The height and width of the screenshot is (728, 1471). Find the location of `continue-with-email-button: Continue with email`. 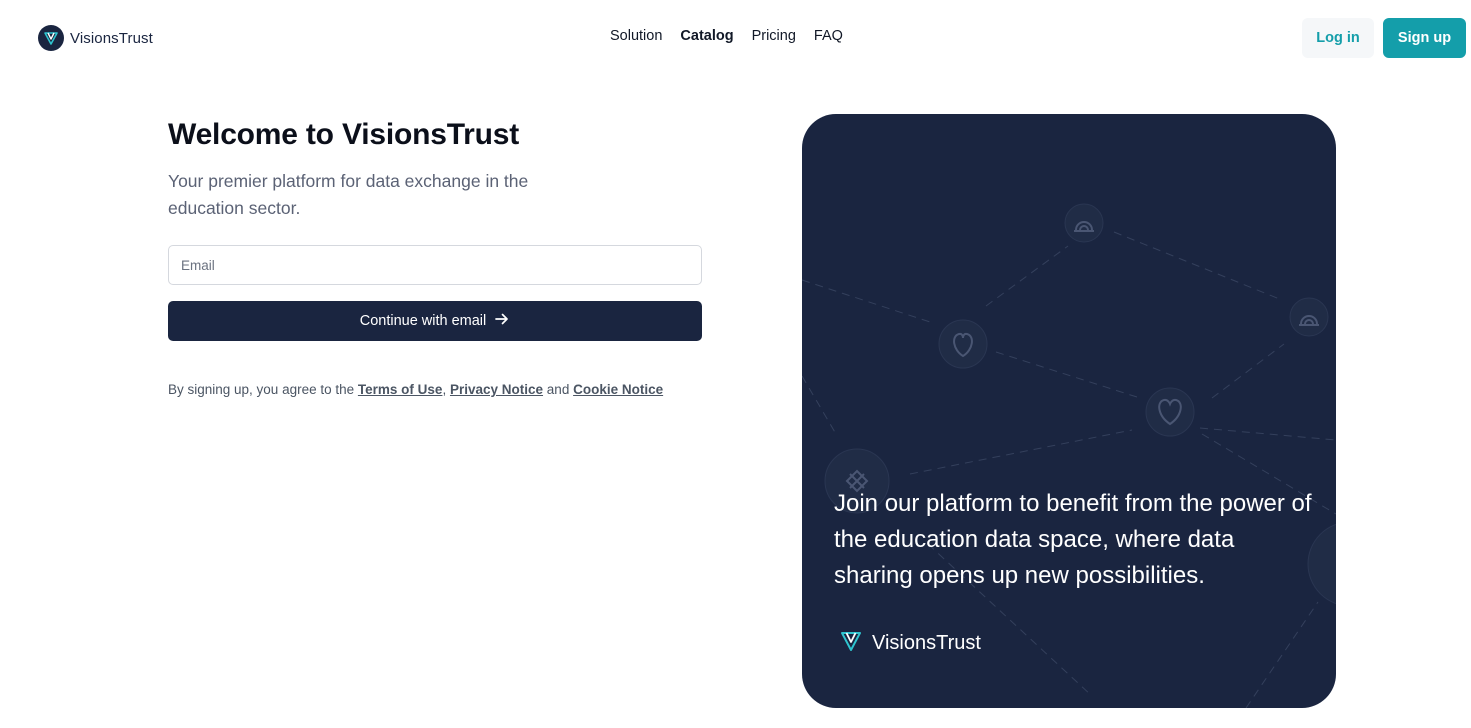

continue-with-email-button: Continue with email is located at coordinates (435, 321).